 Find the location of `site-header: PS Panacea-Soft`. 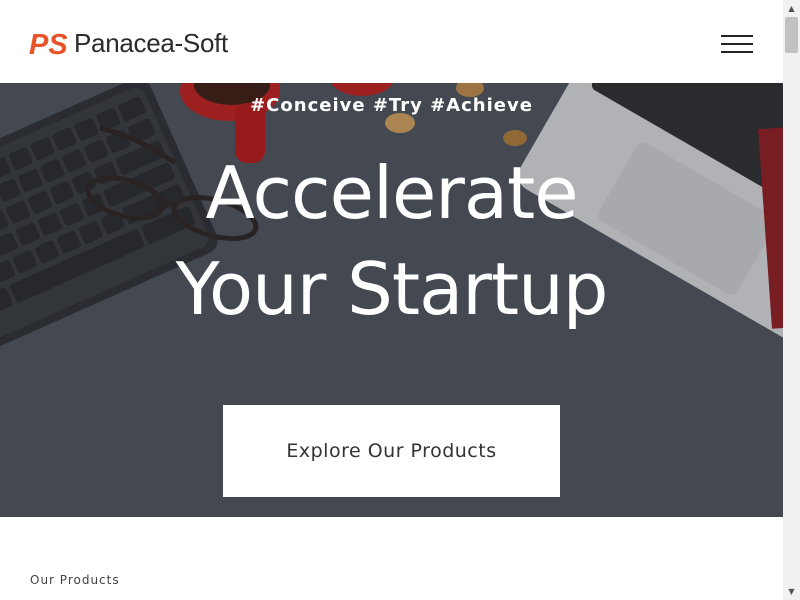

site-header: PS Panacea-Soft is located at coordinates (391, 41).